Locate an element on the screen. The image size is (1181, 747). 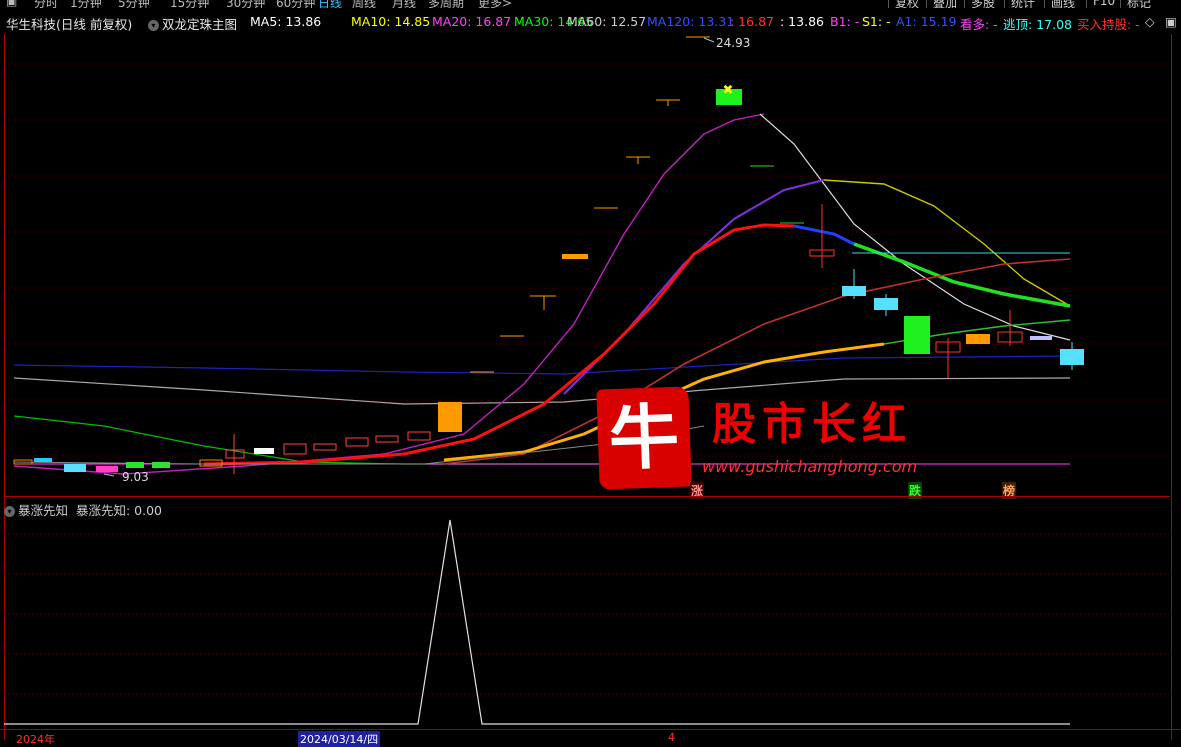
draw-line-button: 画线 is located at coordinates (1059, 4).